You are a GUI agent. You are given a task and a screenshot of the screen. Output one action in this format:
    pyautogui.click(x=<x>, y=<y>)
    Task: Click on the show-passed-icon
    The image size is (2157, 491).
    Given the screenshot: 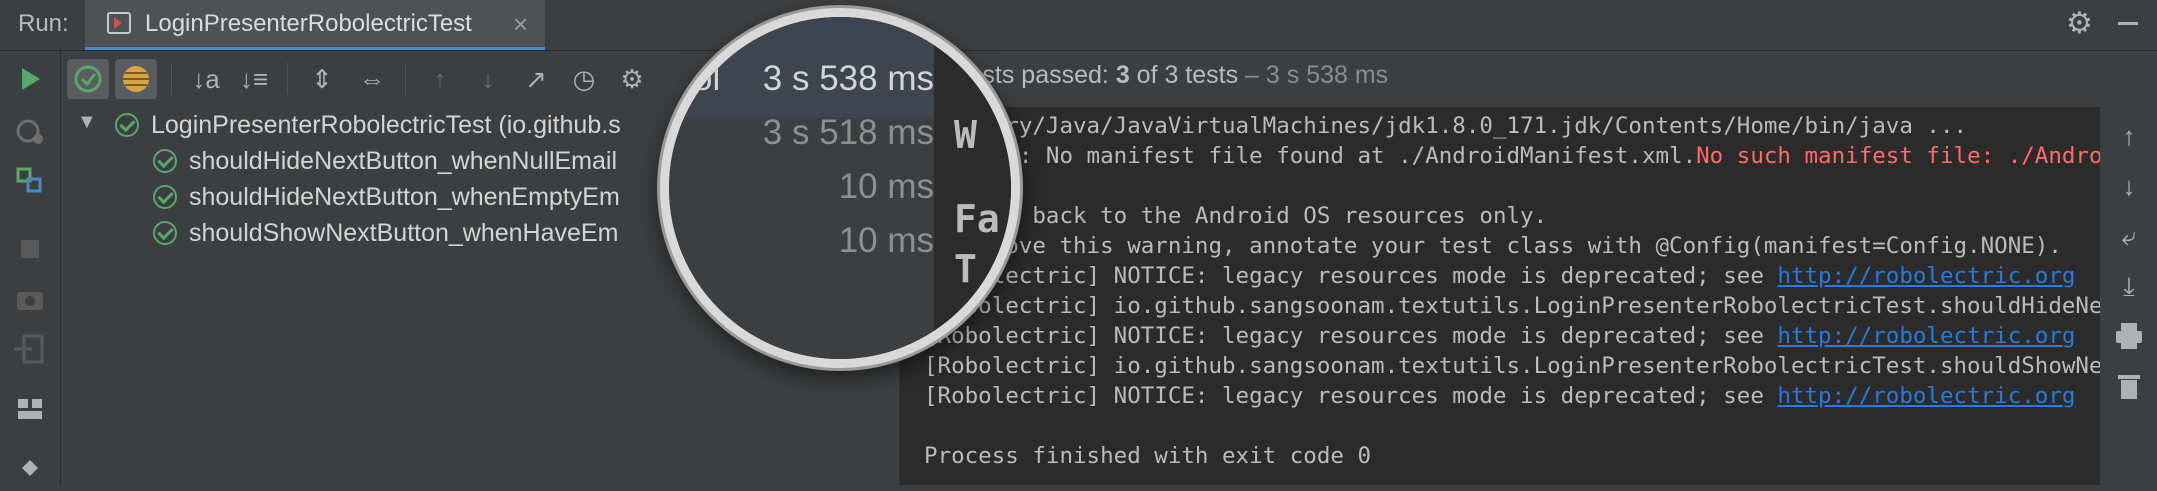 What is the action you would take?
    pyautogui.click(x=88, y=79)
    